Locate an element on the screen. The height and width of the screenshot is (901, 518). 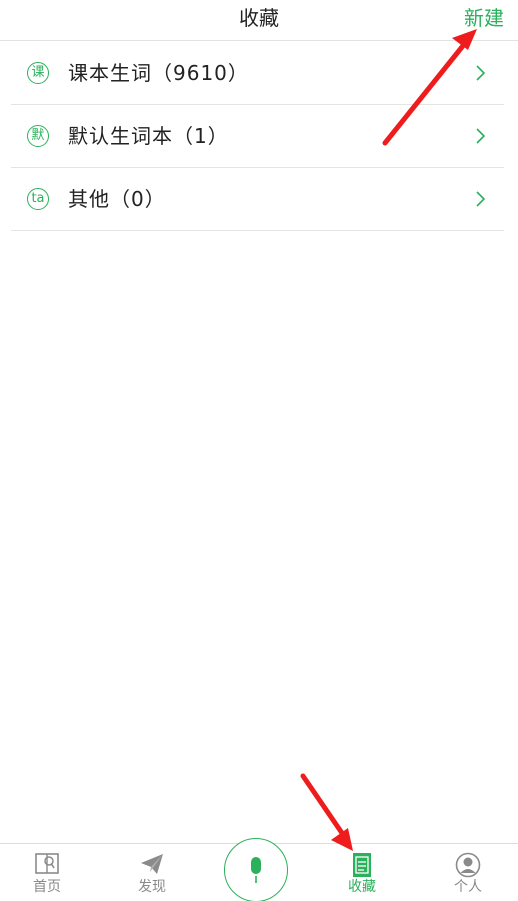
mo-circle-icon: 默 is located at coordinates (38, 136).